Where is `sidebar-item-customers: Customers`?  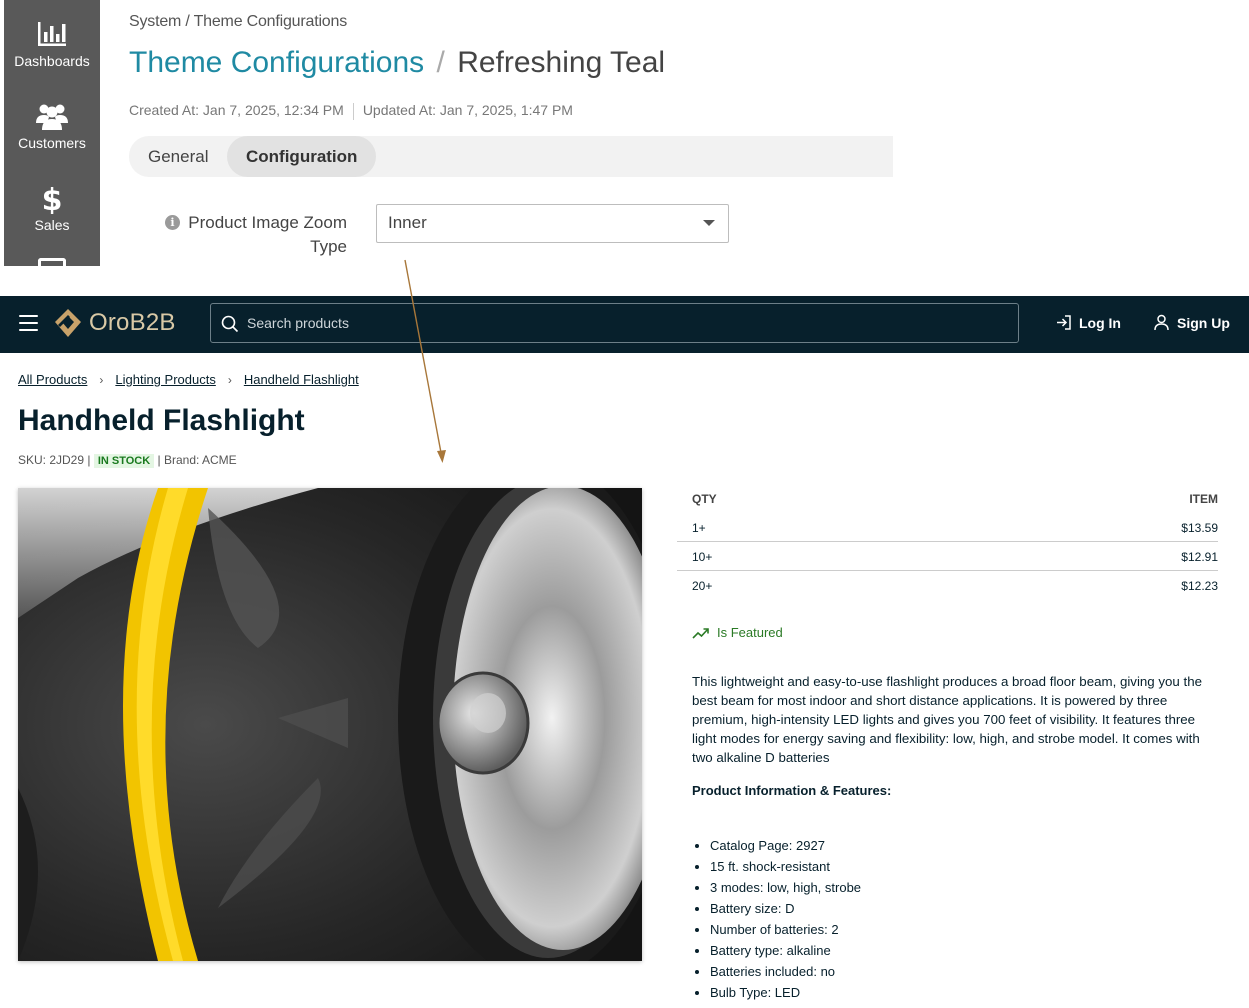 sidebar-item-customers: Customers is located at coordinates (52, 123).